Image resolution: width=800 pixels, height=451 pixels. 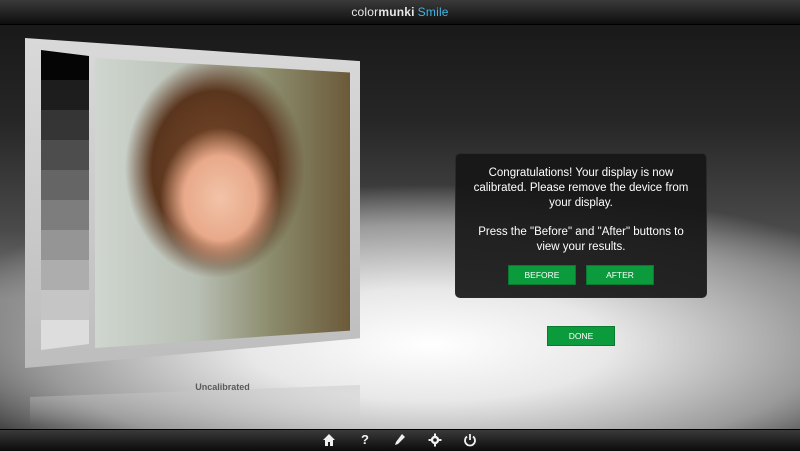 I want to click on grayscale-strip, so click(x=65, y=200).